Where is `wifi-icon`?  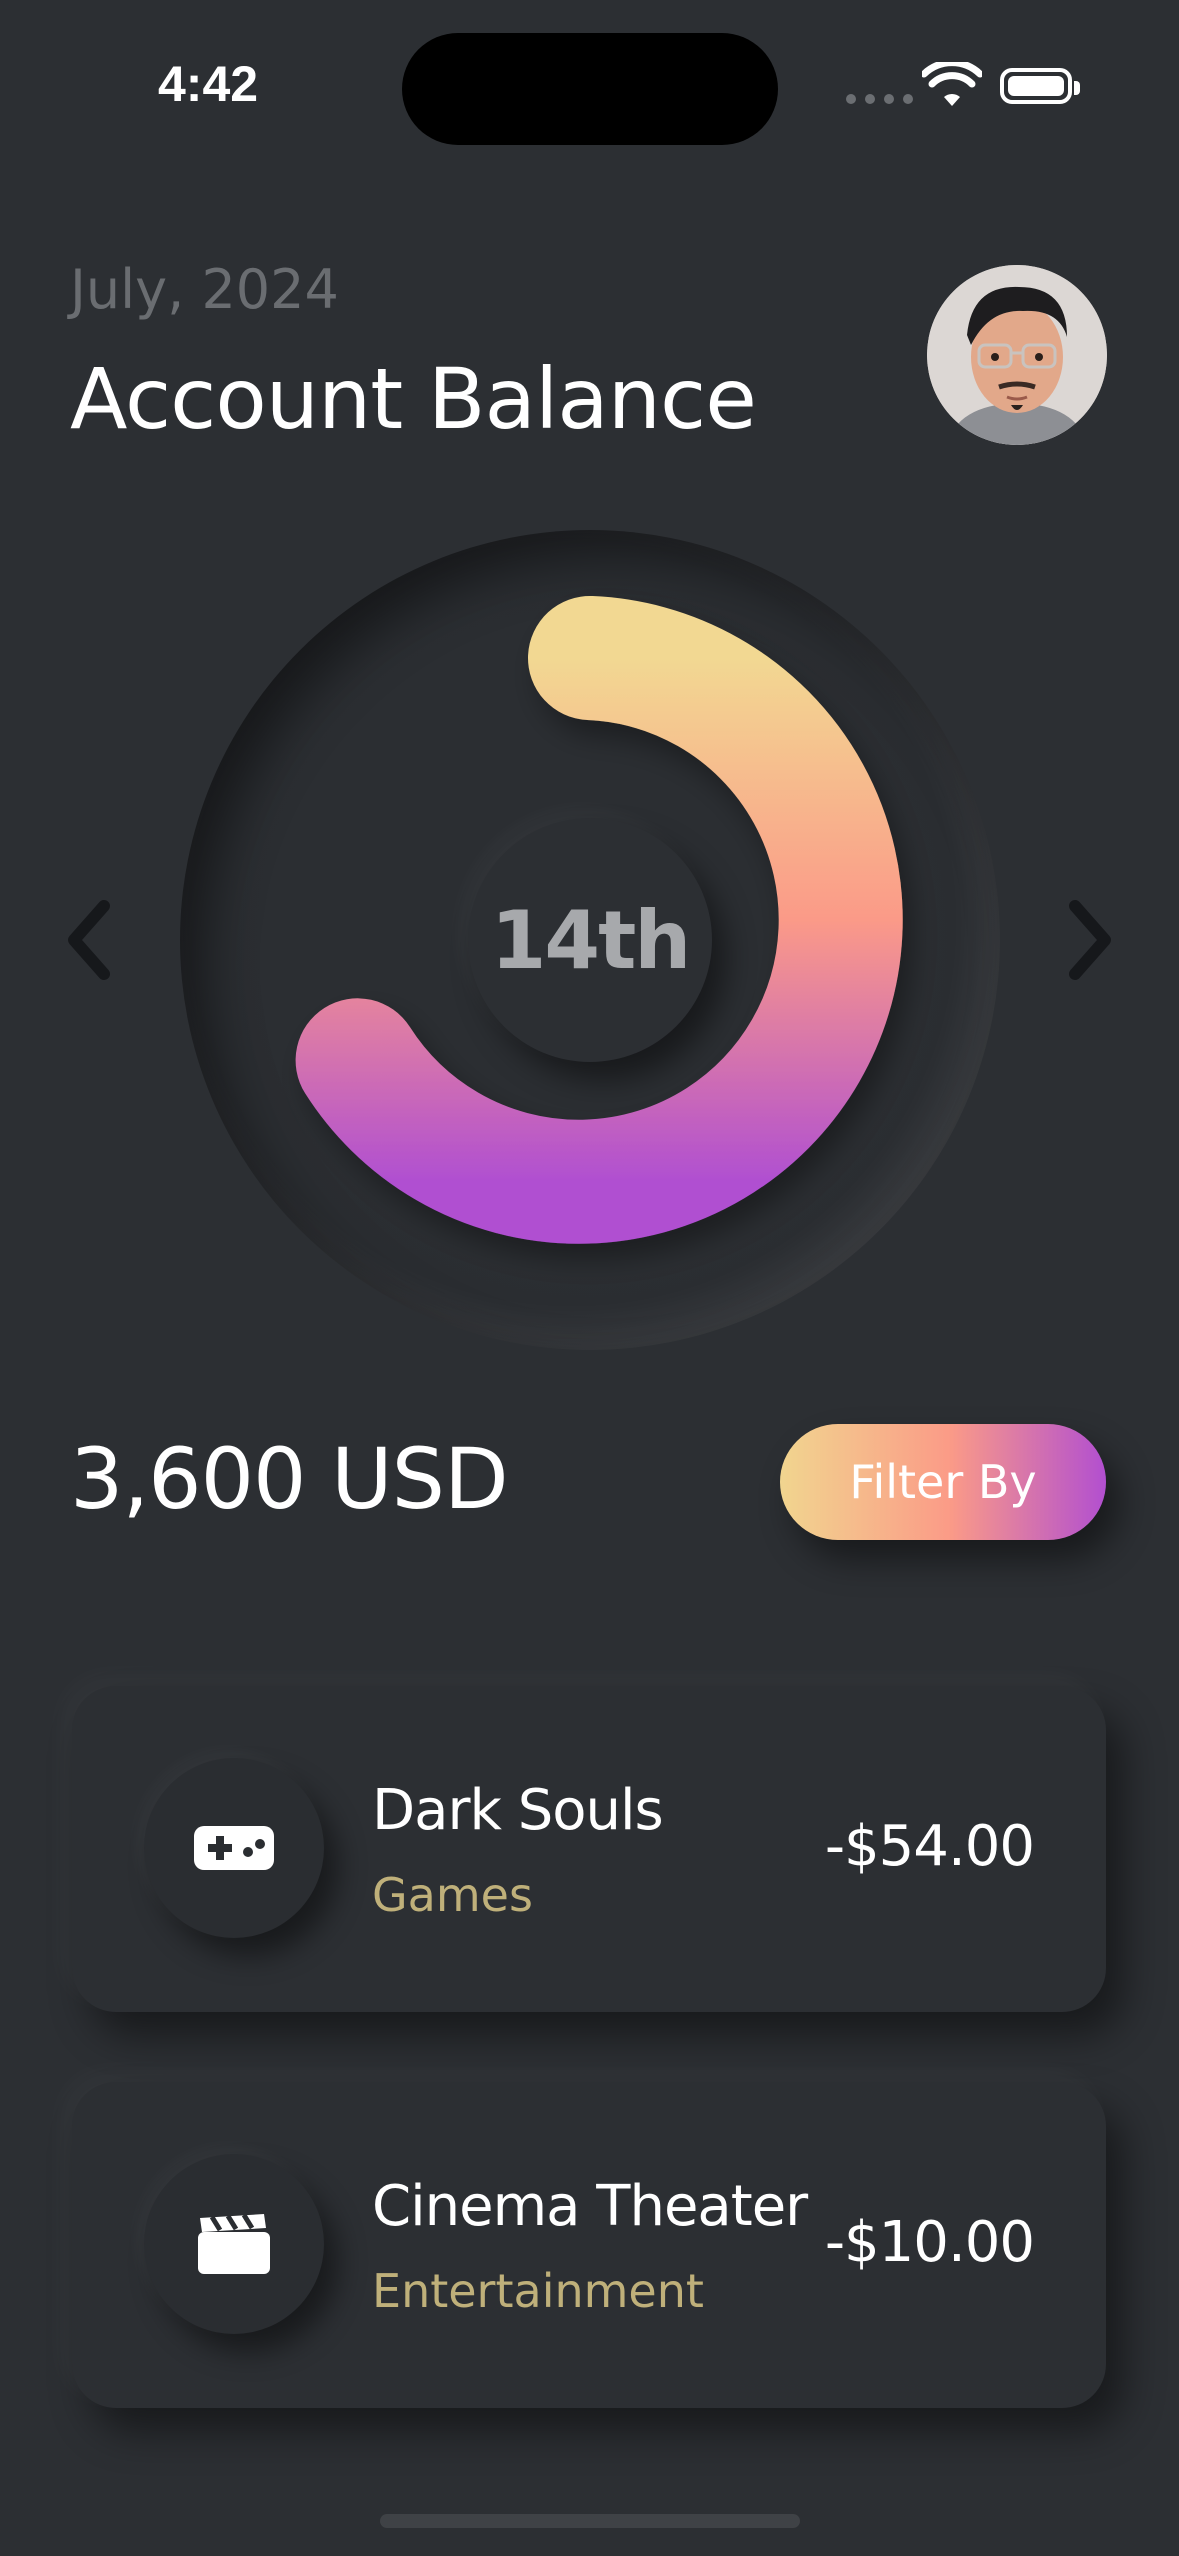 wifi-icon is located at coordinates (952, 84).